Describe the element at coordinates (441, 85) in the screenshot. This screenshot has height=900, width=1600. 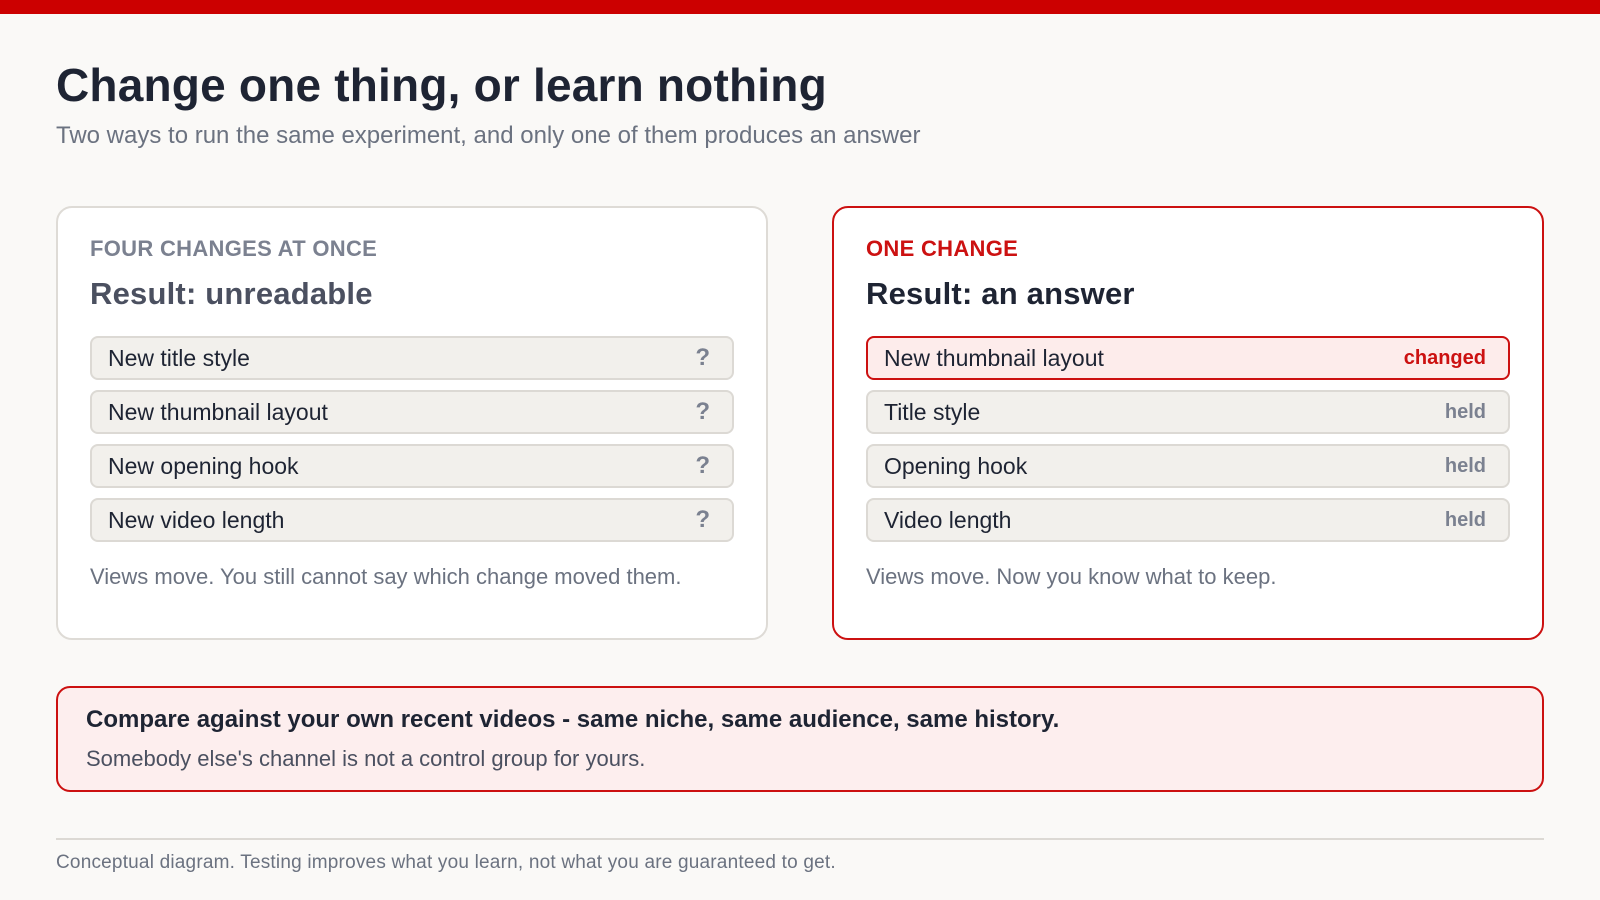
I see `page-title: Change one thing, or learn nothing` at that location.